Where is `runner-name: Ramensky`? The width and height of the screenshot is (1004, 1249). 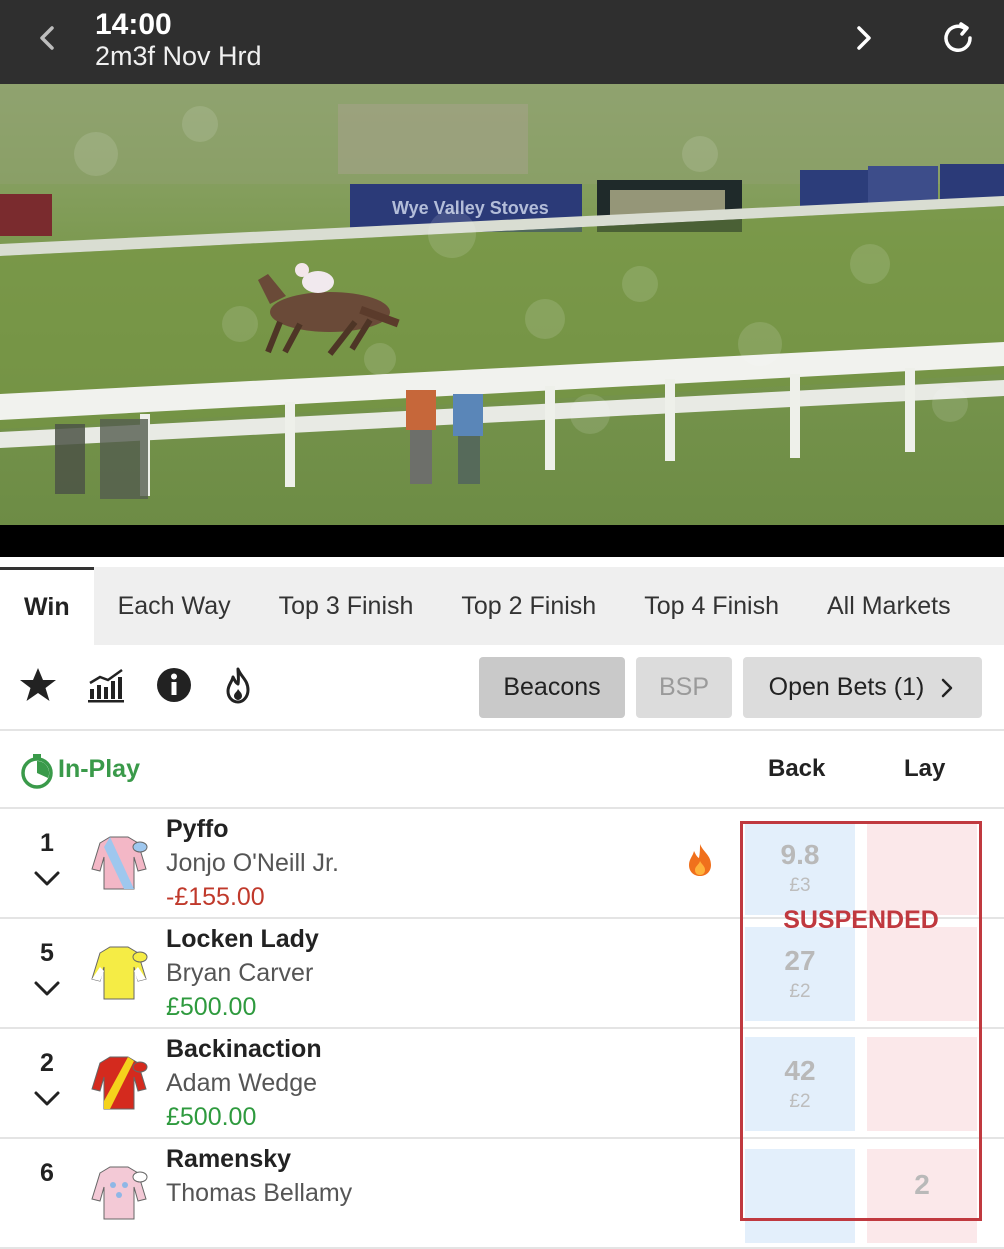 runner-name: Ramensky is located at coordinates (229, 1159).